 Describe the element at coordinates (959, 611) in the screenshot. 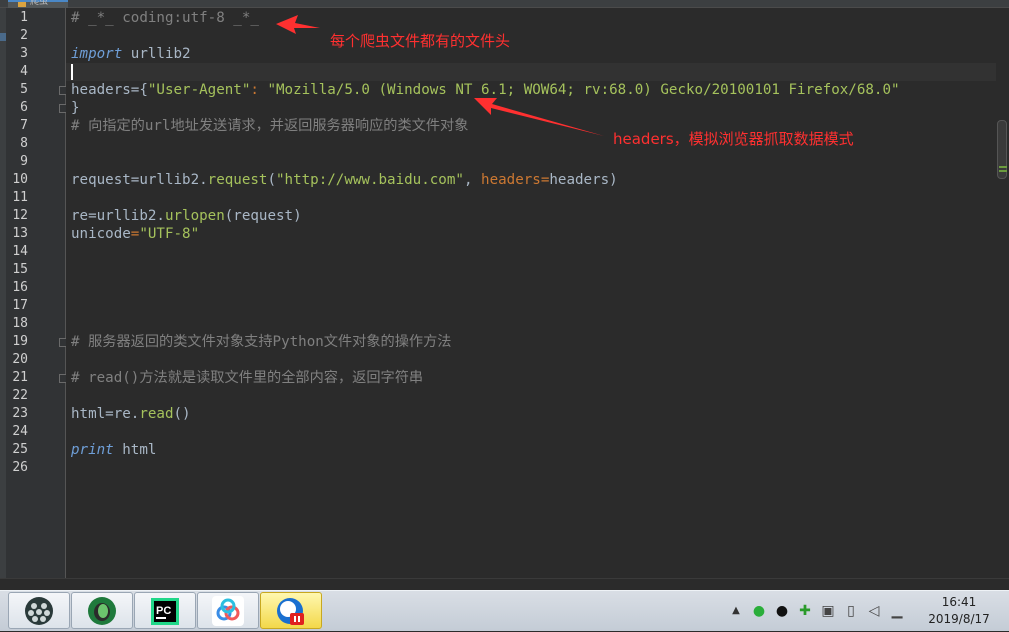

I see `clock: 16:41 2019/8/17` at that location.